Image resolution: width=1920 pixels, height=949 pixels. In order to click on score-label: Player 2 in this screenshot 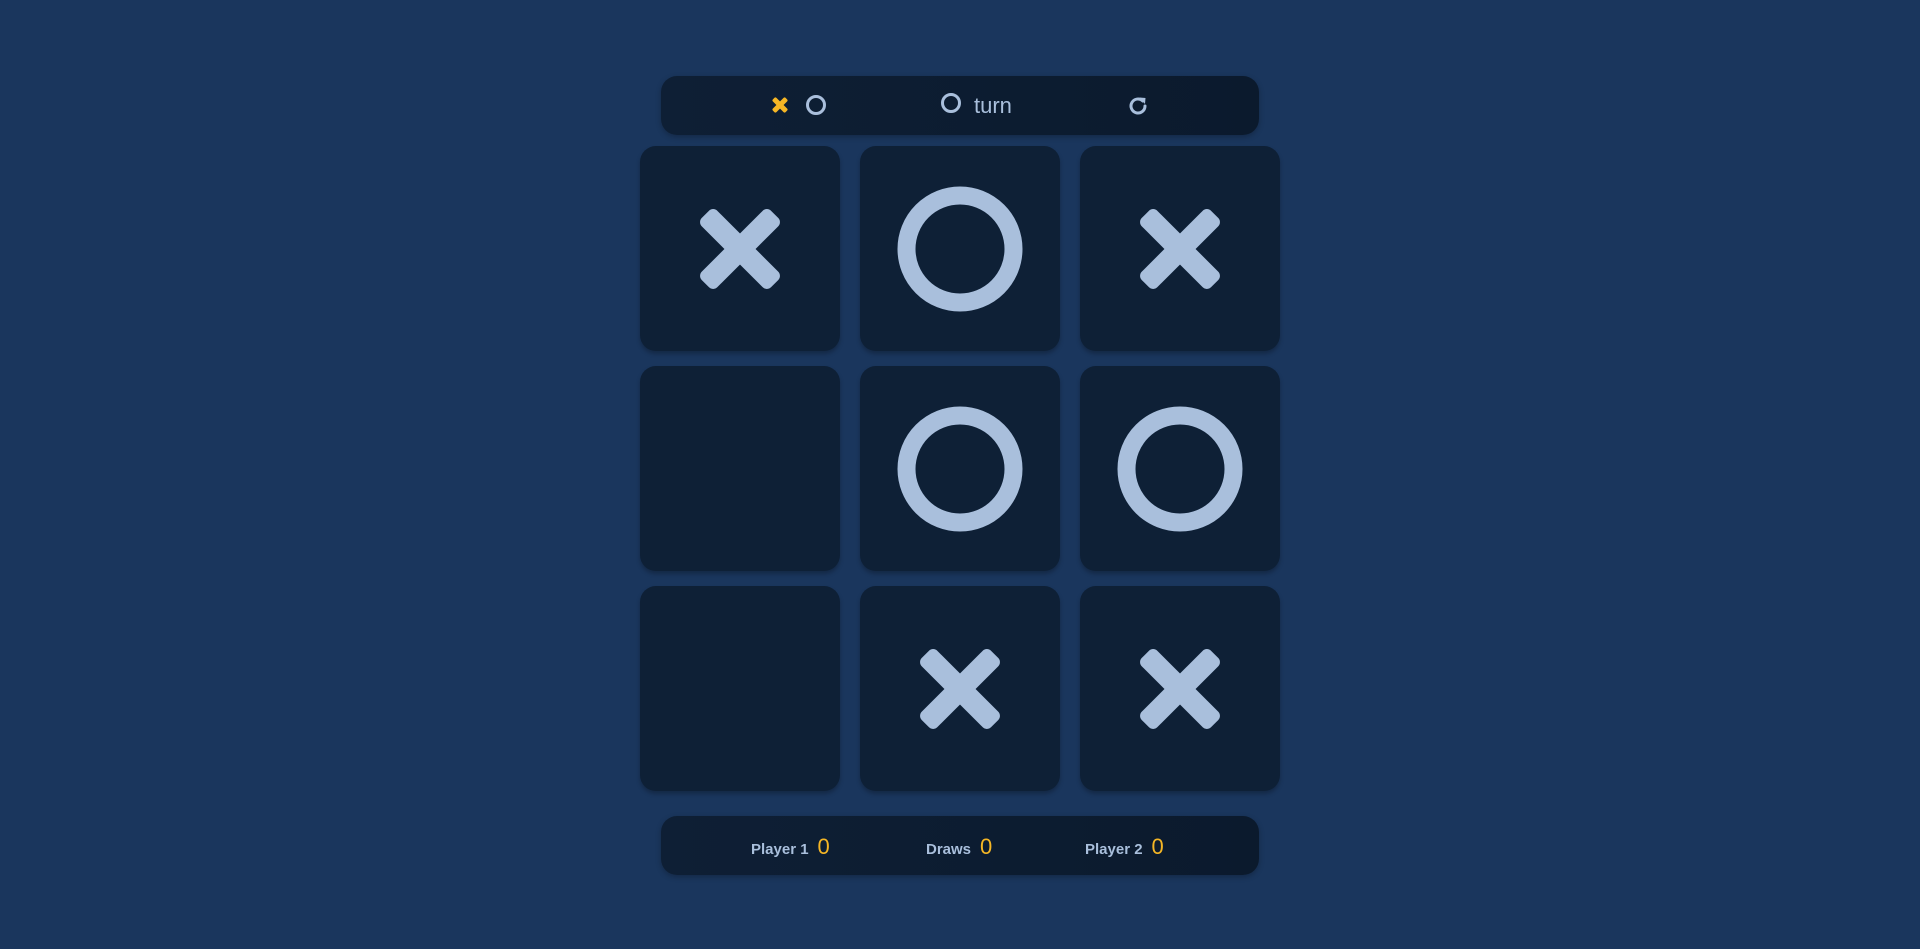, I will do `click(1114, 849)`.